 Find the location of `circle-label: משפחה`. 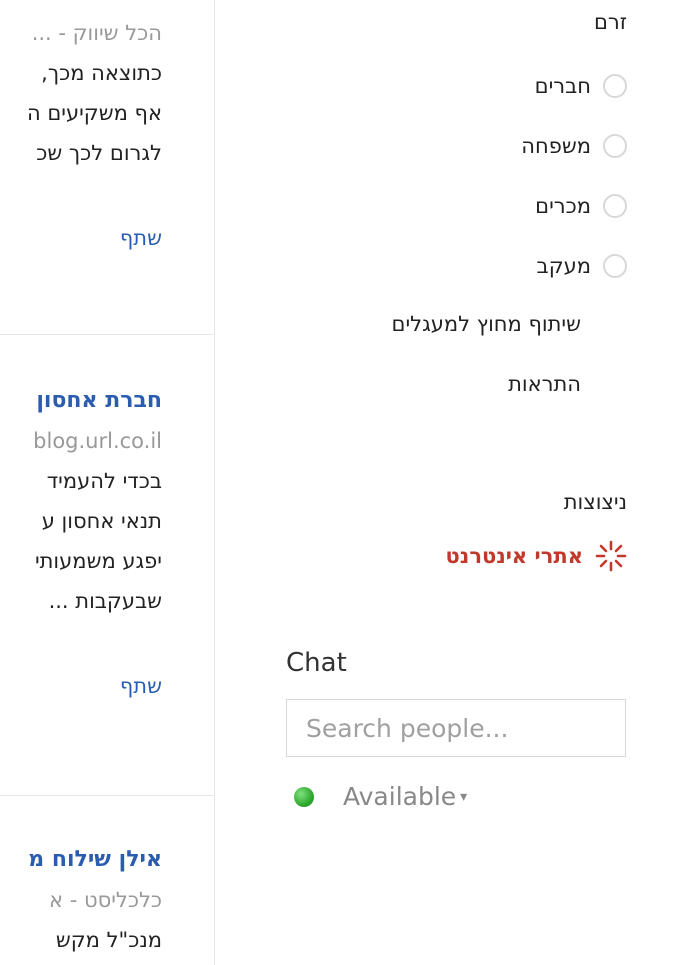

circle-label: משפחה is located at coordinates (556, 146).